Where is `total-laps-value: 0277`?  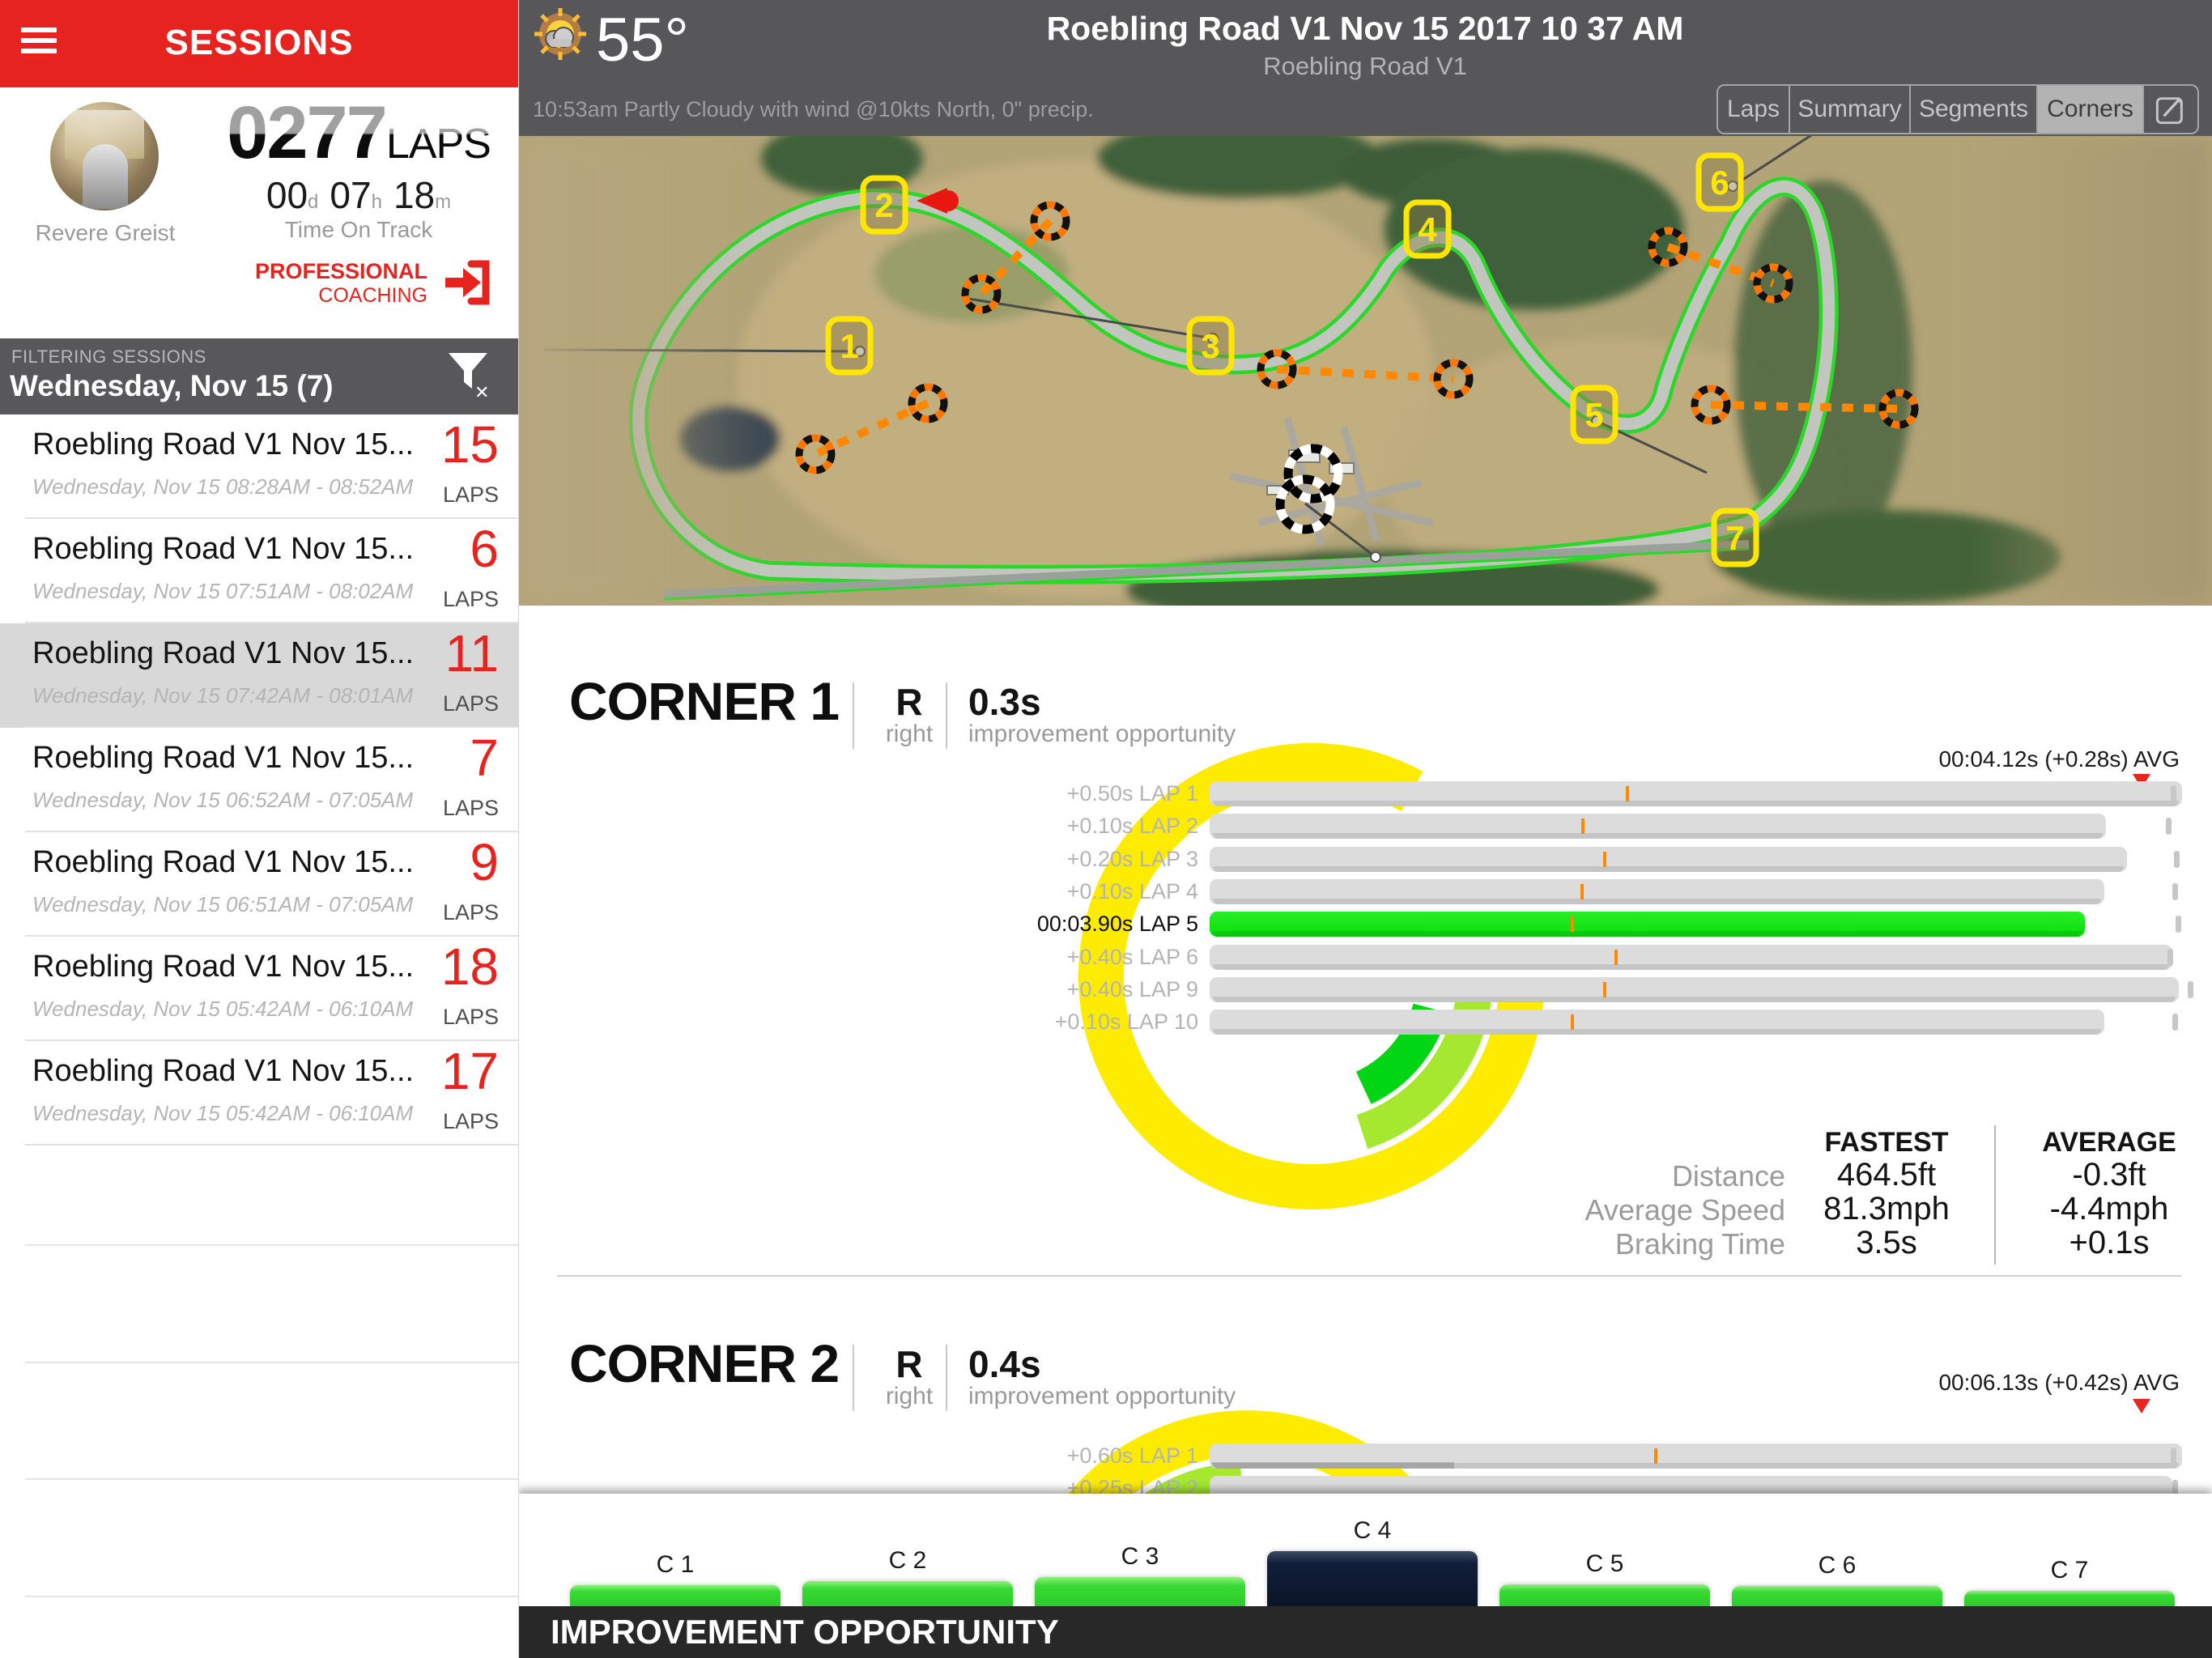 total-laps-value: 0277 is located at coordinates (307, 132).